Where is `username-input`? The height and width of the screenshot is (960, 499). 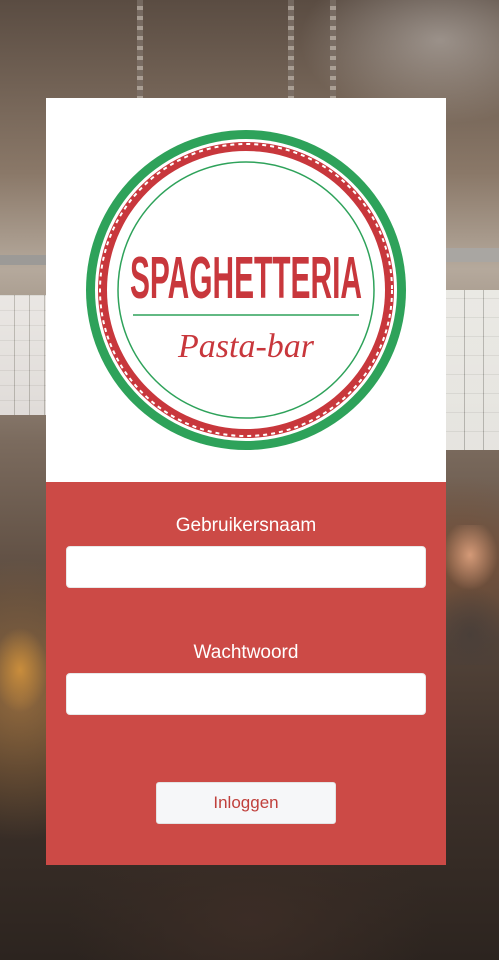
username-input is located at coordinates (246, 567).